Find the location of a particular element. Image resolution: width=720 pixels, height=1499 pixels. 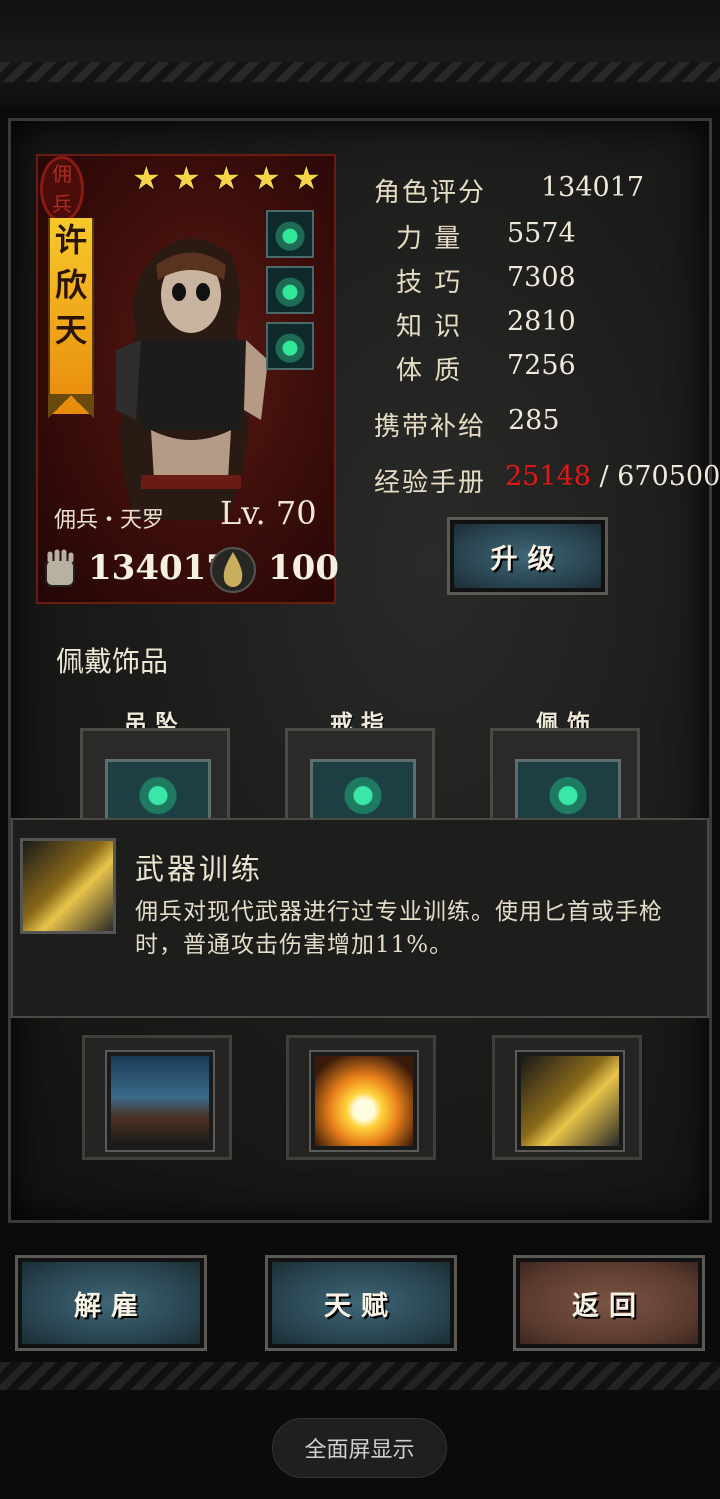

explosion-icon is located at coordinates (364, 1101).